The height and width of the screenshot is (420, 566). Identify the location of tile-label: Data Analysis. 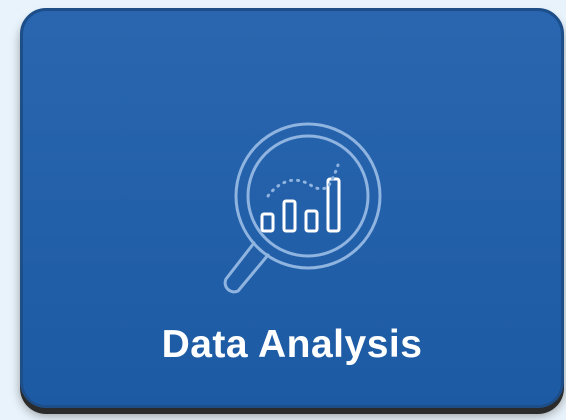
(292, 344).